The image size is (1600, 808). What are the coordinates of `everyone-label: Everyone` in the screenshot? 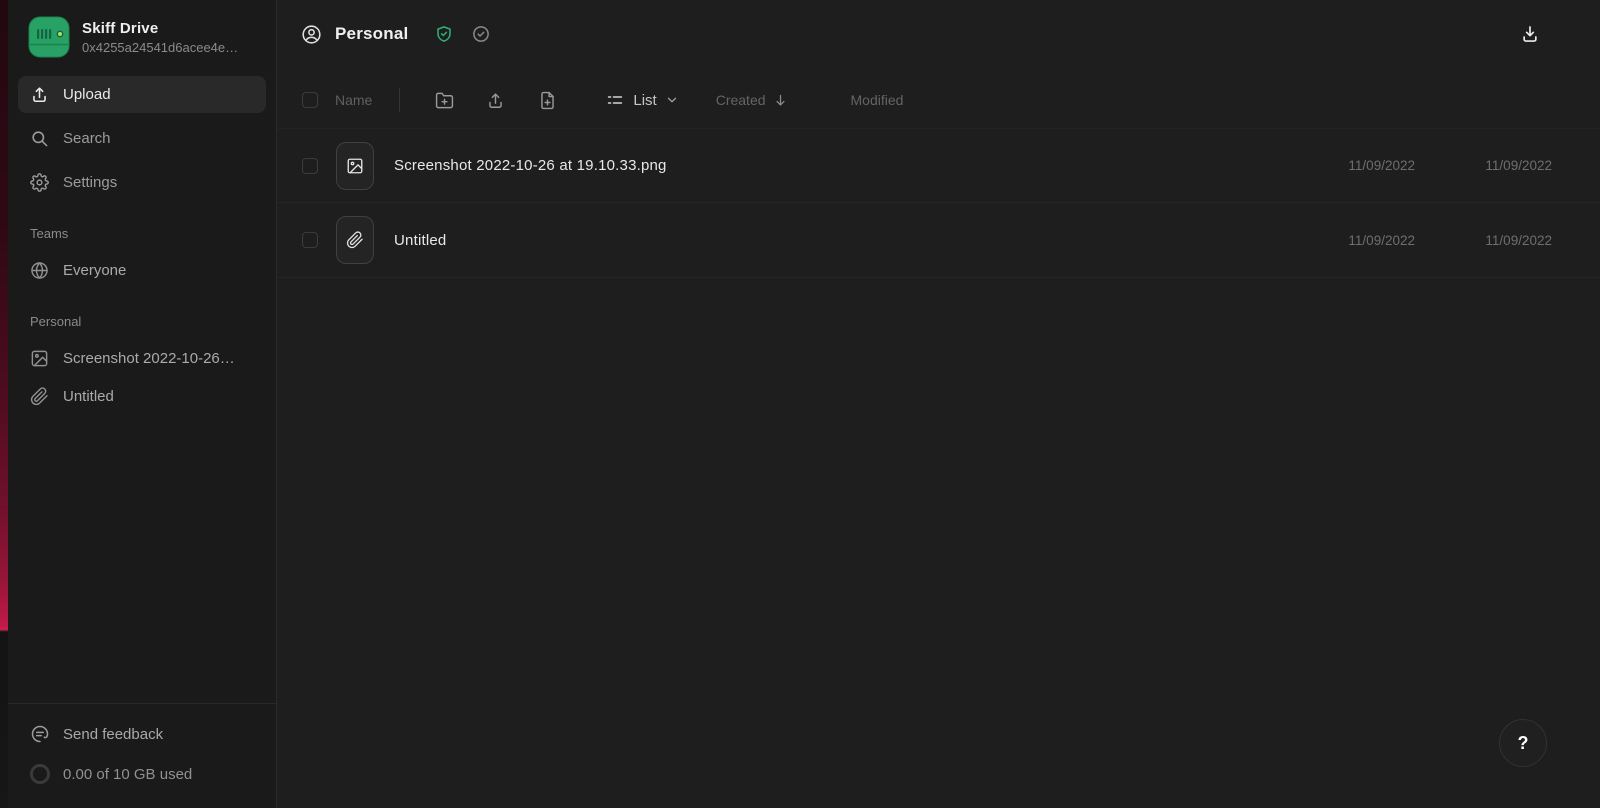 It's located at (95, 270).